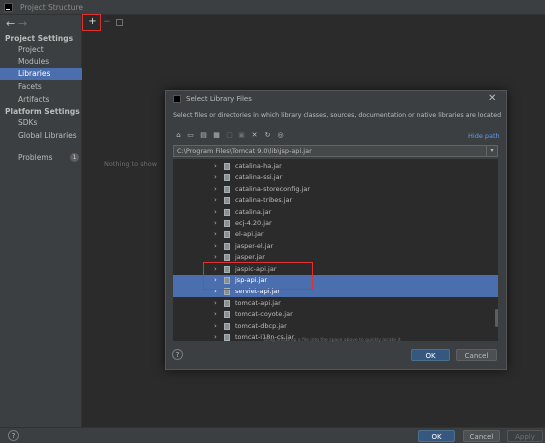 Image resolution: width=545 pixels, height=443 pixels. I want to click on window-title: Project Structure, so click(51, 7).